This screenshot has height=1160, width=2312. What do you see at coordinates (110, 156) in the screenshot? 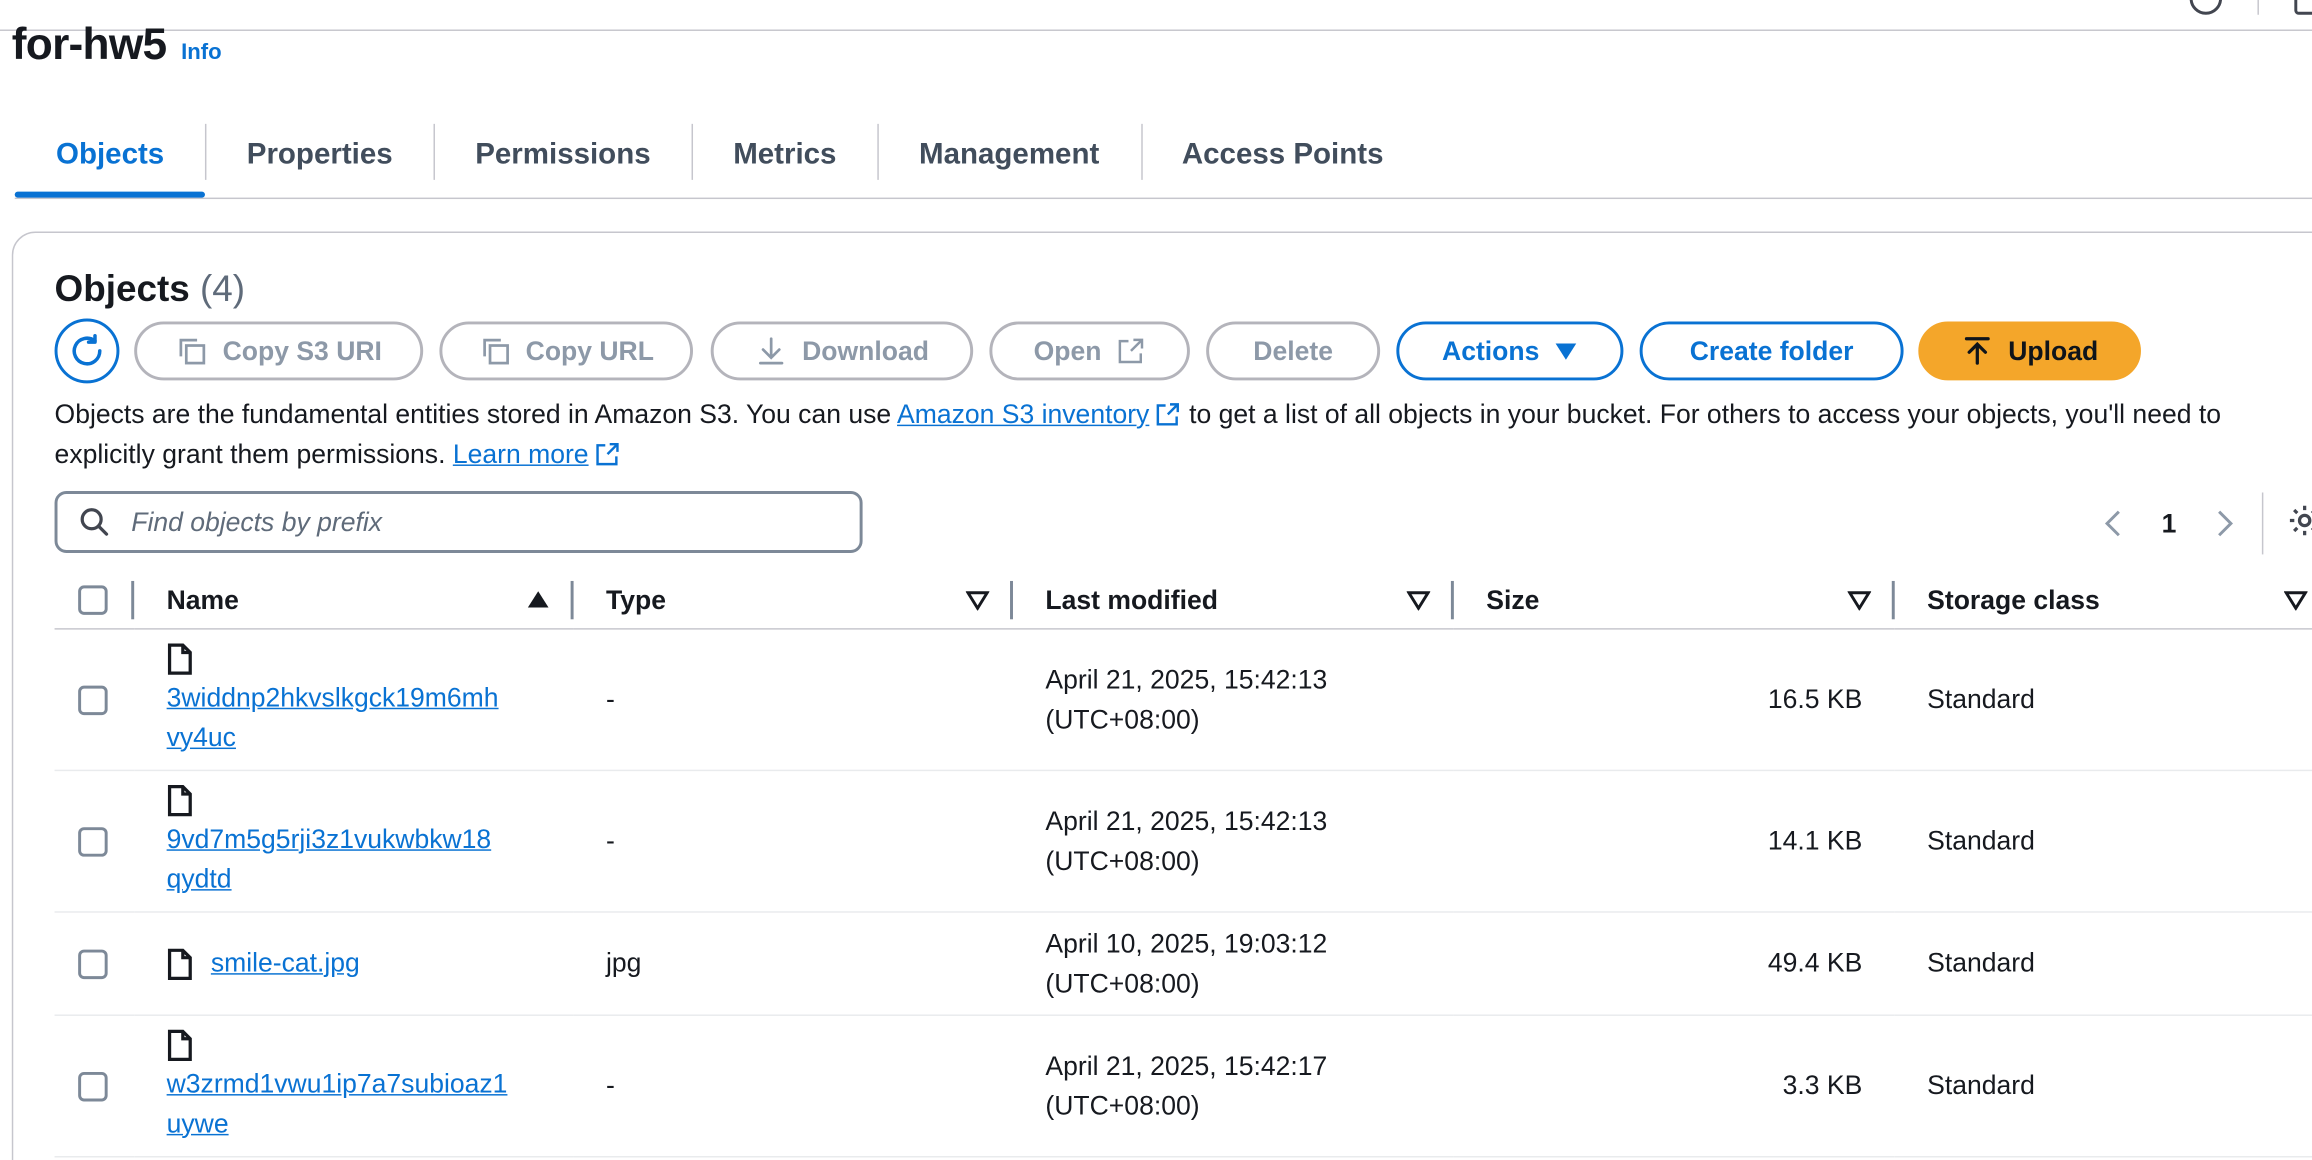
I see `tab-objects: Objects` at bounding box center [110, 156].